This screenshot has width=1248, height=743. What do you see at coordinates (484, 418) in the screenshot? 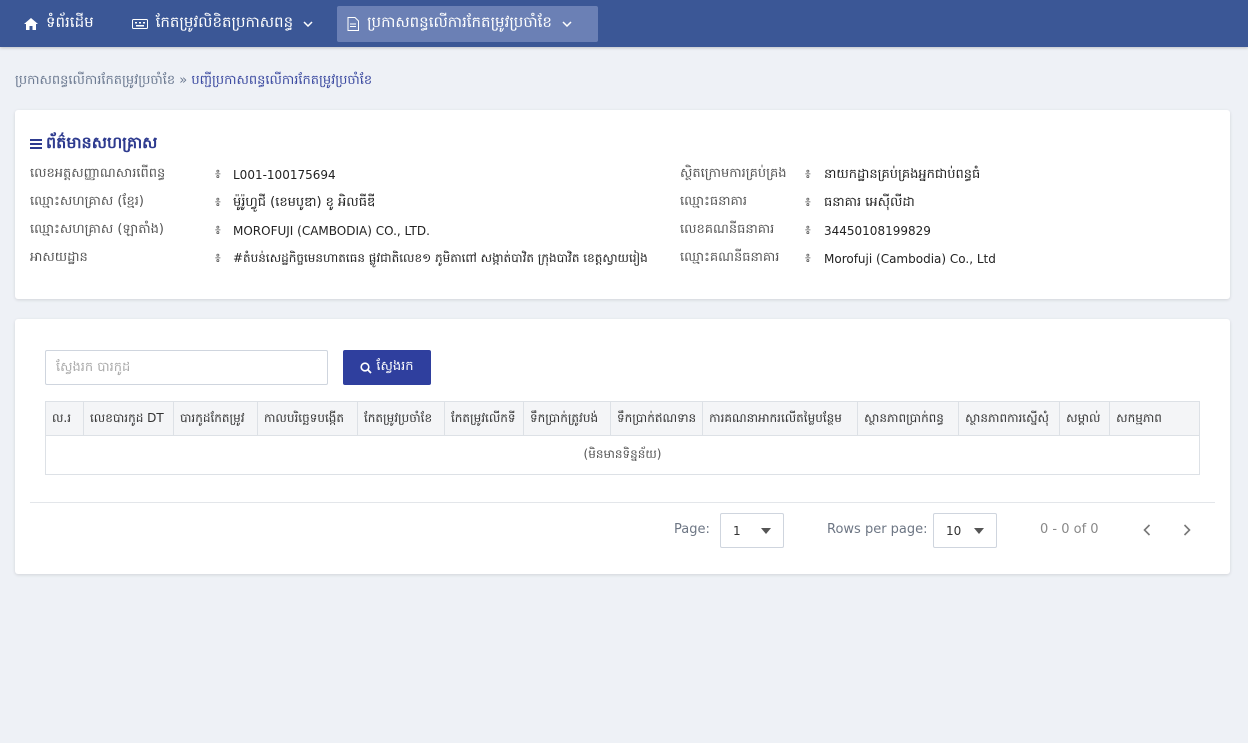
I see `column-header-correction-times: កែតម្រូវលើកទី` at bounding box center [484, 418].